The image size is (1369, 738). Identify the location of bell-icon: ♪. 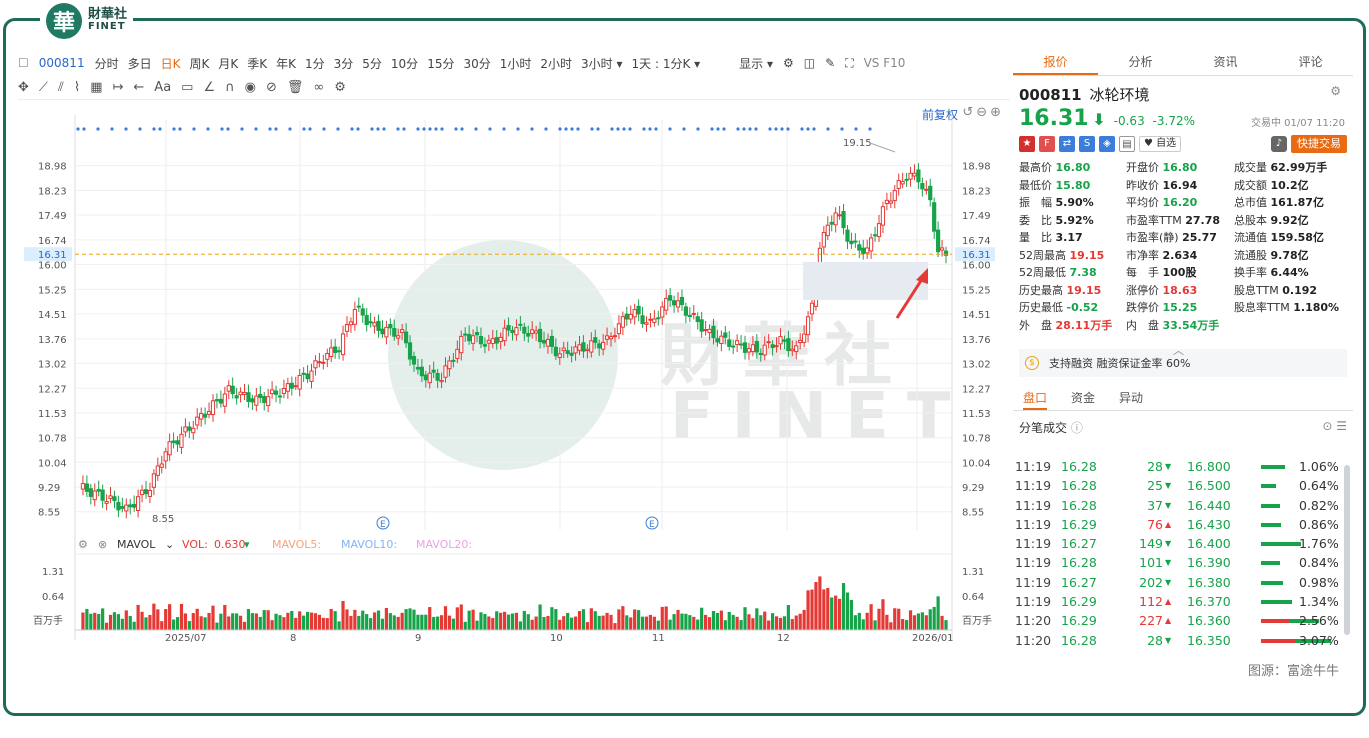
(1279, 144).